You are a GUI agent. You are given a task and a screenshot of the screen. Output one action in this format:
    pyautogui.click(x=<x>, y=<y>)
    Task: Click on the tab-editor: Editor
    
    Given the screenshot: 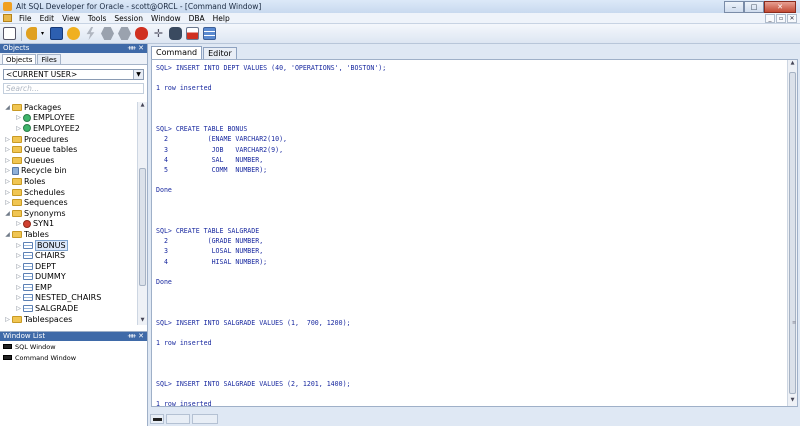 What is the action you would take?
    pyautogui.click(x=220, y=53)
    